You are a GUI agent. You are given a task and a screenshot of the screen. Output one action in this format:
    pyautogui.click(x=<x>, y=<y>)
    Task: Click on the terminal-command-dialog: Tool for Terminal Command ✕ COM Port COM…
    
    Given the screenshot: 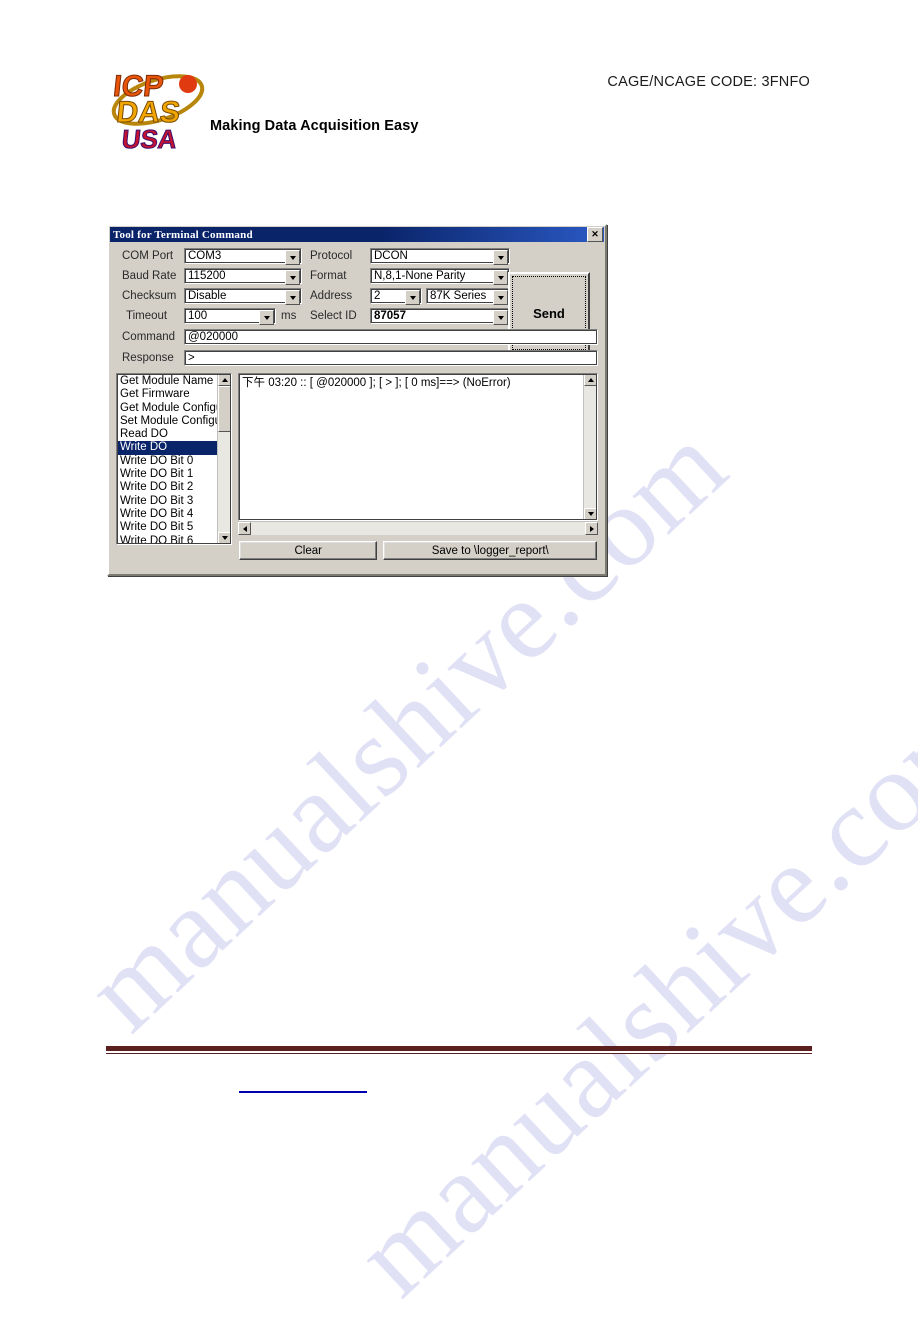 What is the action you would take?
    pyautogui.click(x=357, y=400)
    